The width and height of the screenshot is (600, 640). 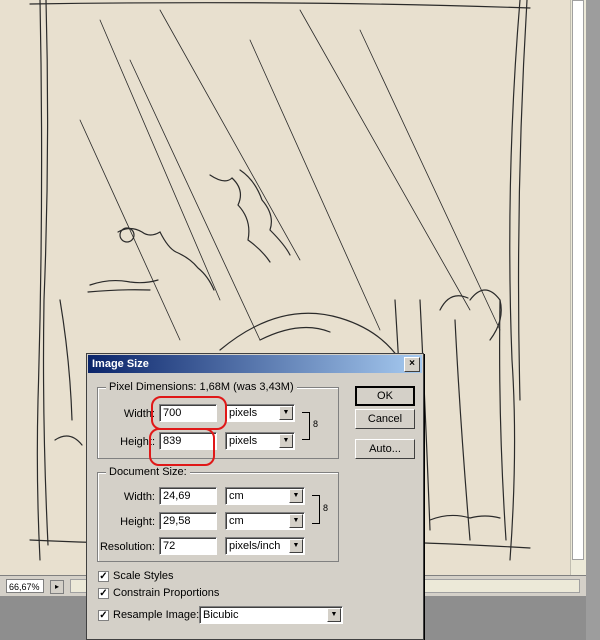 I want to click on document-size-legend: Document Size:, so click(x=148, y=472).